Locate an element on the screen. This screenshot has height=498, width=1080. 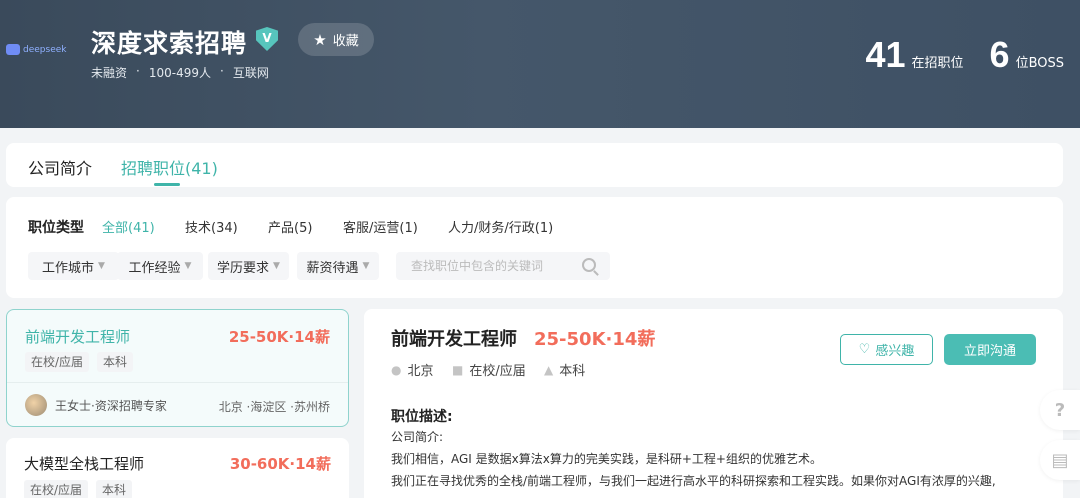
company-stats: 41 在招职位 6 位BOSS is located at coordinates (964, 55).